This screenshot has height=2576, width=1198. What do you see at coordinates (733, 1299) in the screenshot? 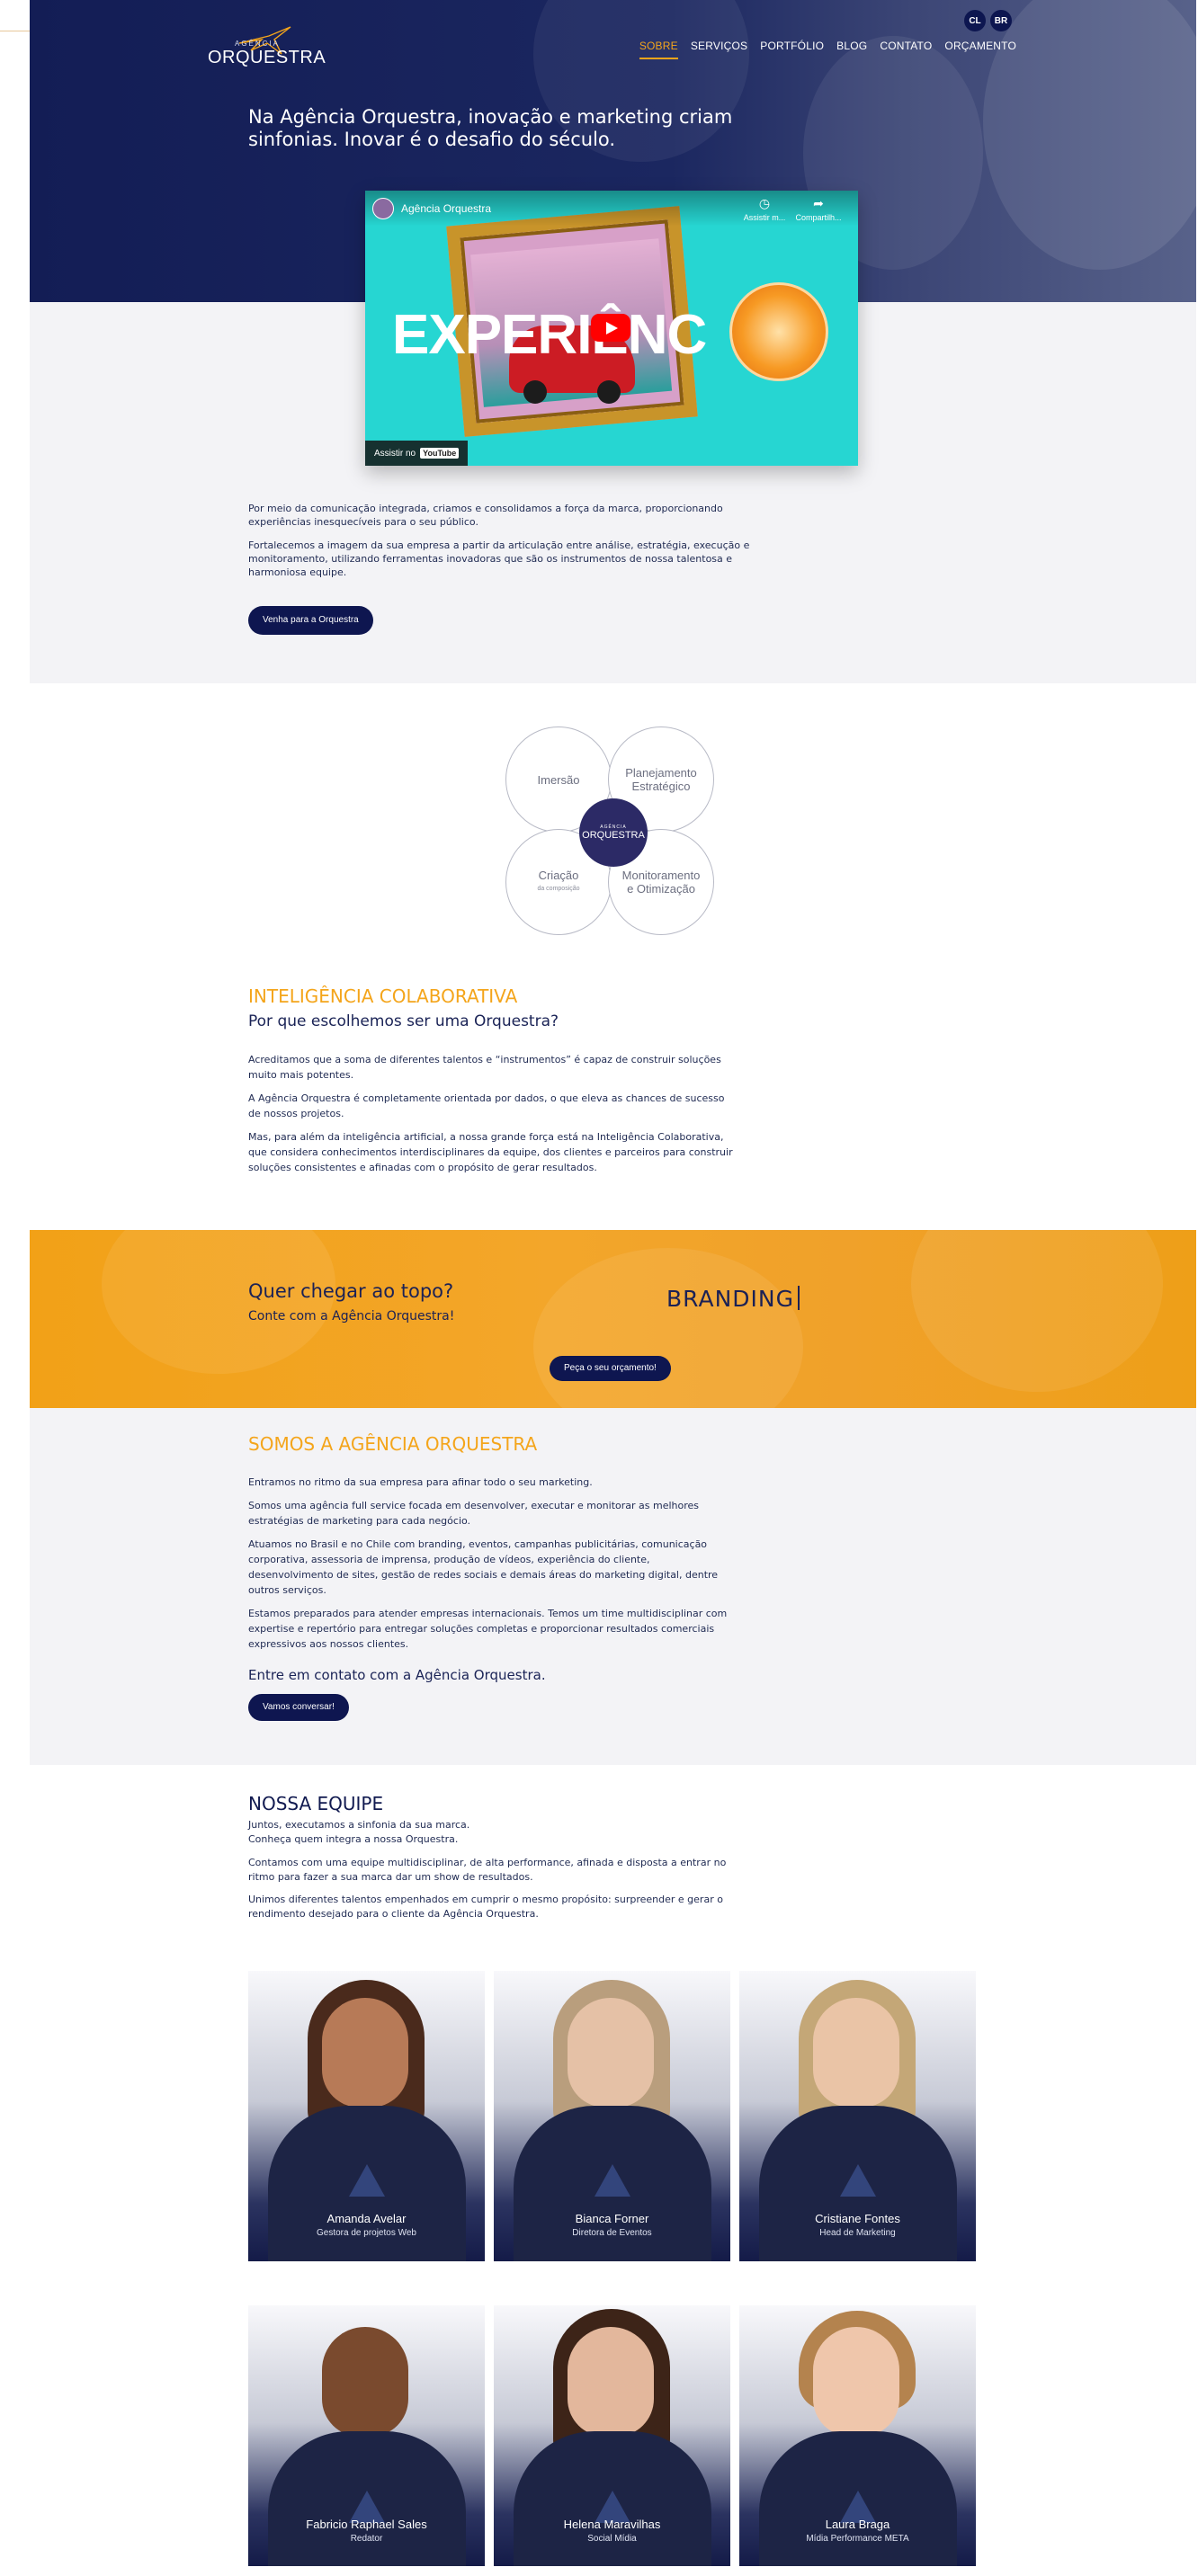
I see `typed-word: BRANDING` at bounding box center [733, 1299].